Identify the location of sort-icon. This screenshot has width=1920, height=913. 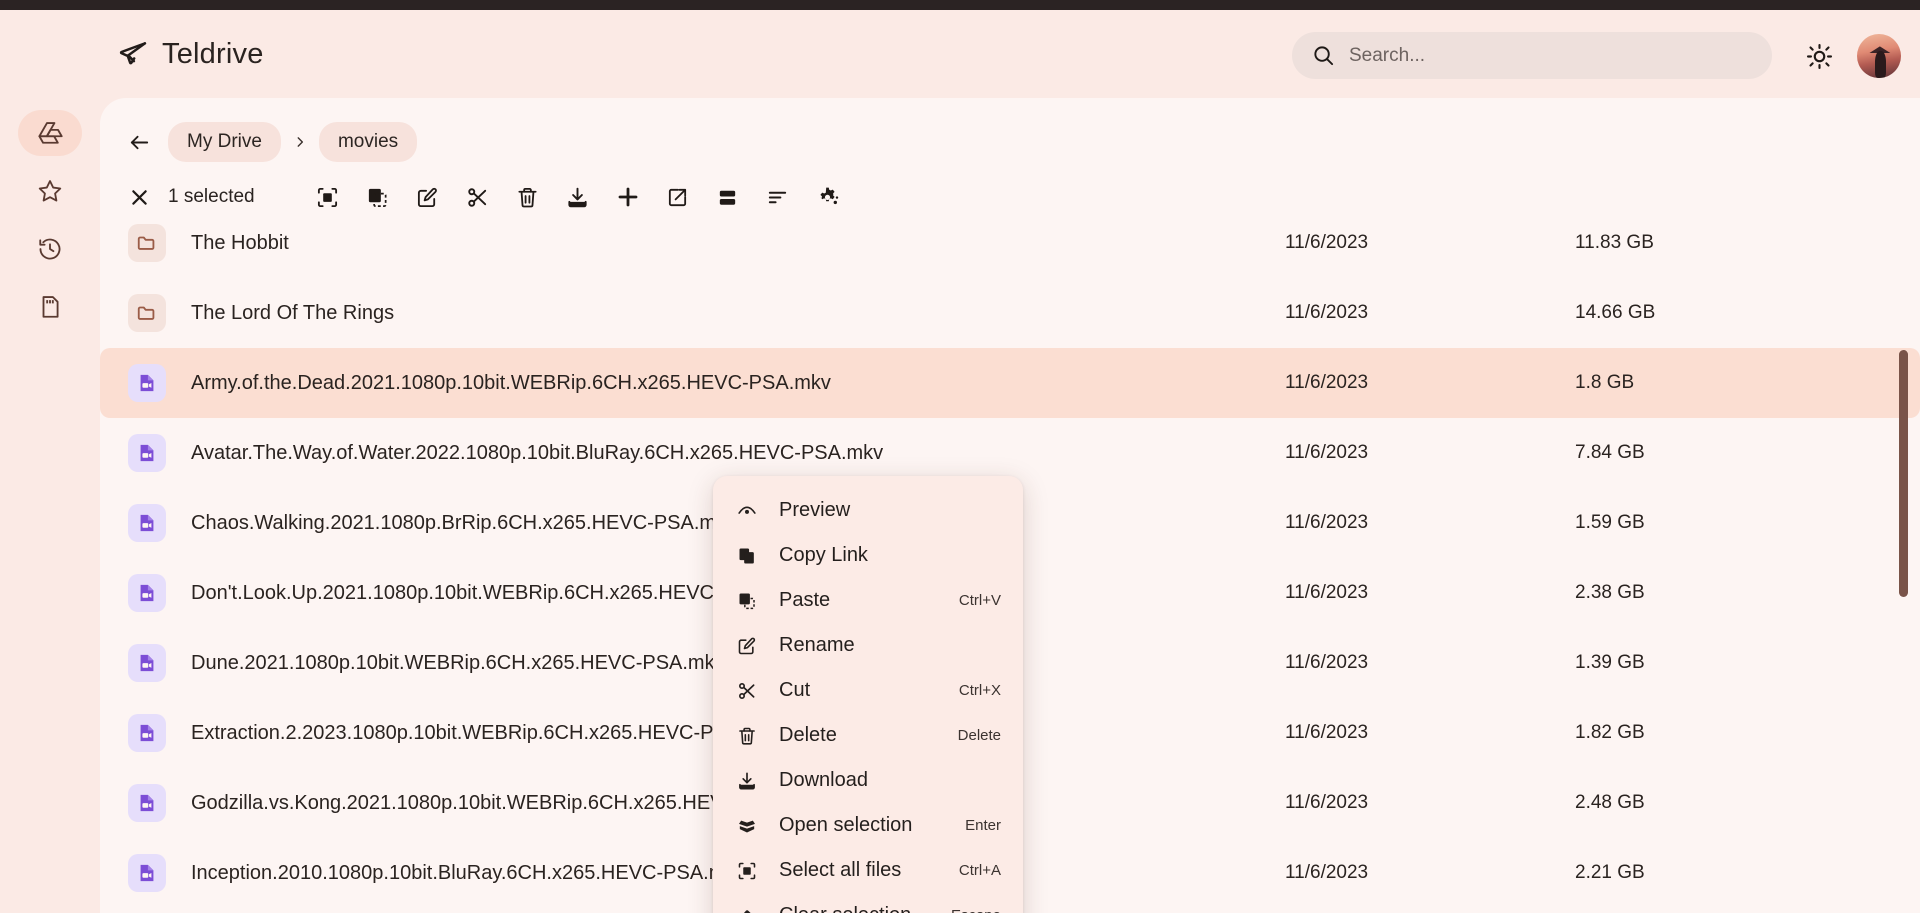
(777, 197).